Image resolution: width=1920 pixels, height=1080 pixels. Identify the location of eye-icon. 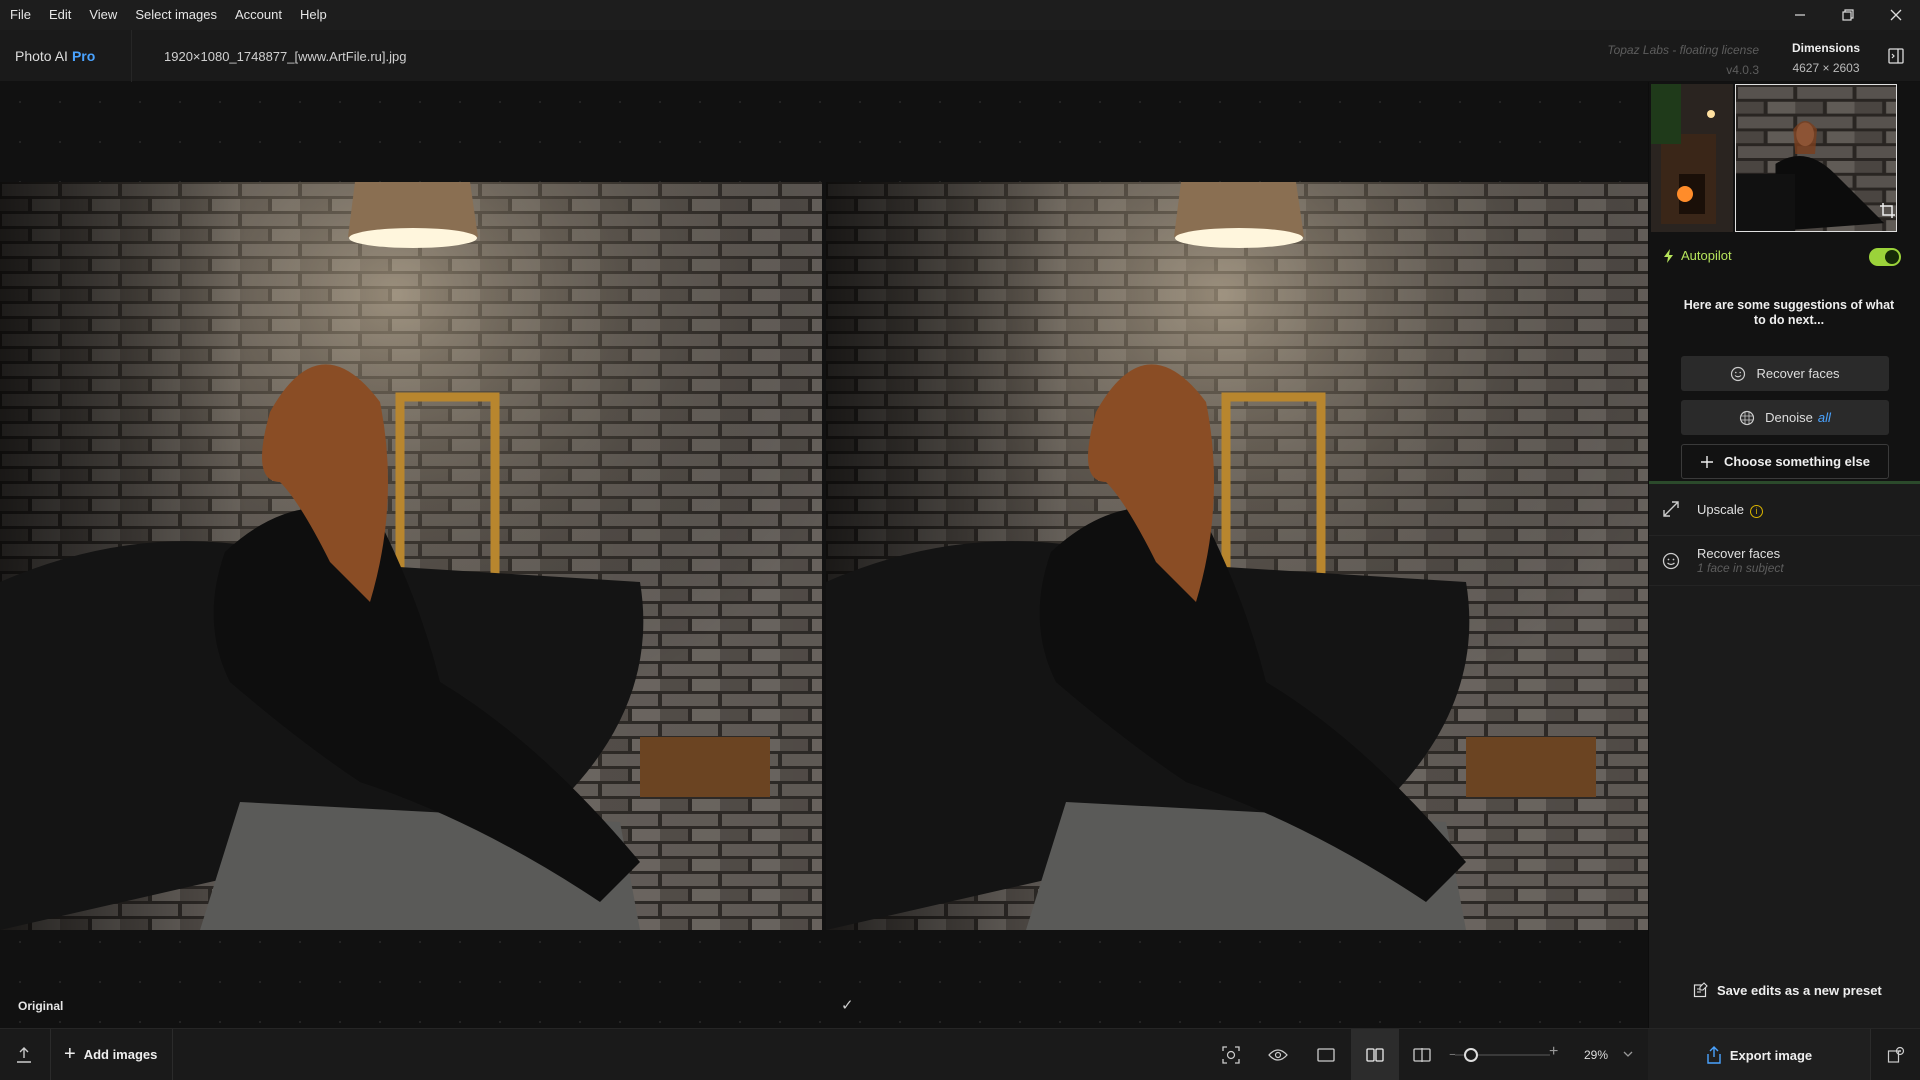
(1278, 1055).